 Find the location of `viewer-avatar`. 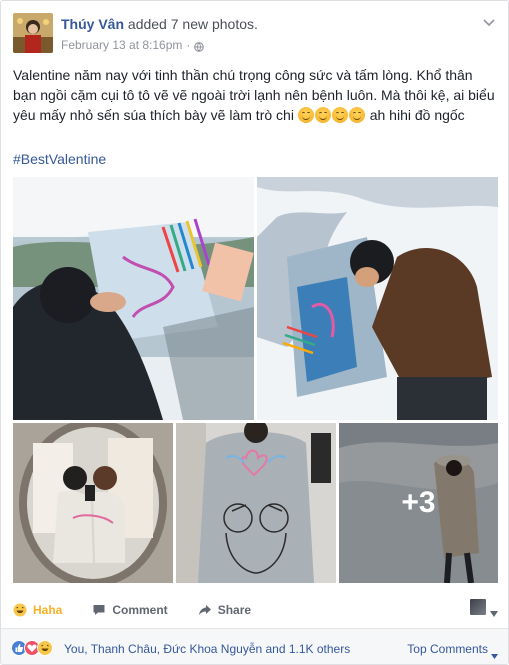

viewer-avatar is located at coordinates (478, 607).